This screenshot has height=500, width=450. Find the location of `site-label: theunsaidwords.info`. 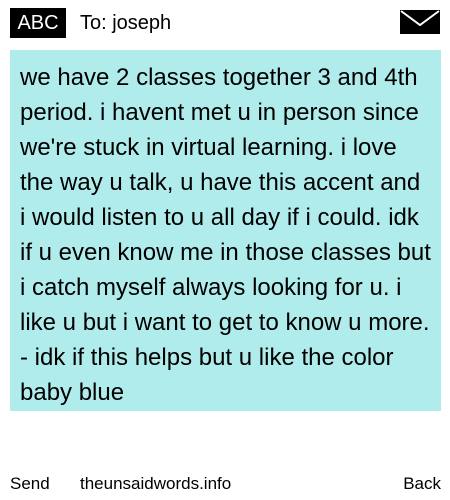

site-label: theunsaidwords.info is located at coordinates (156, 483).